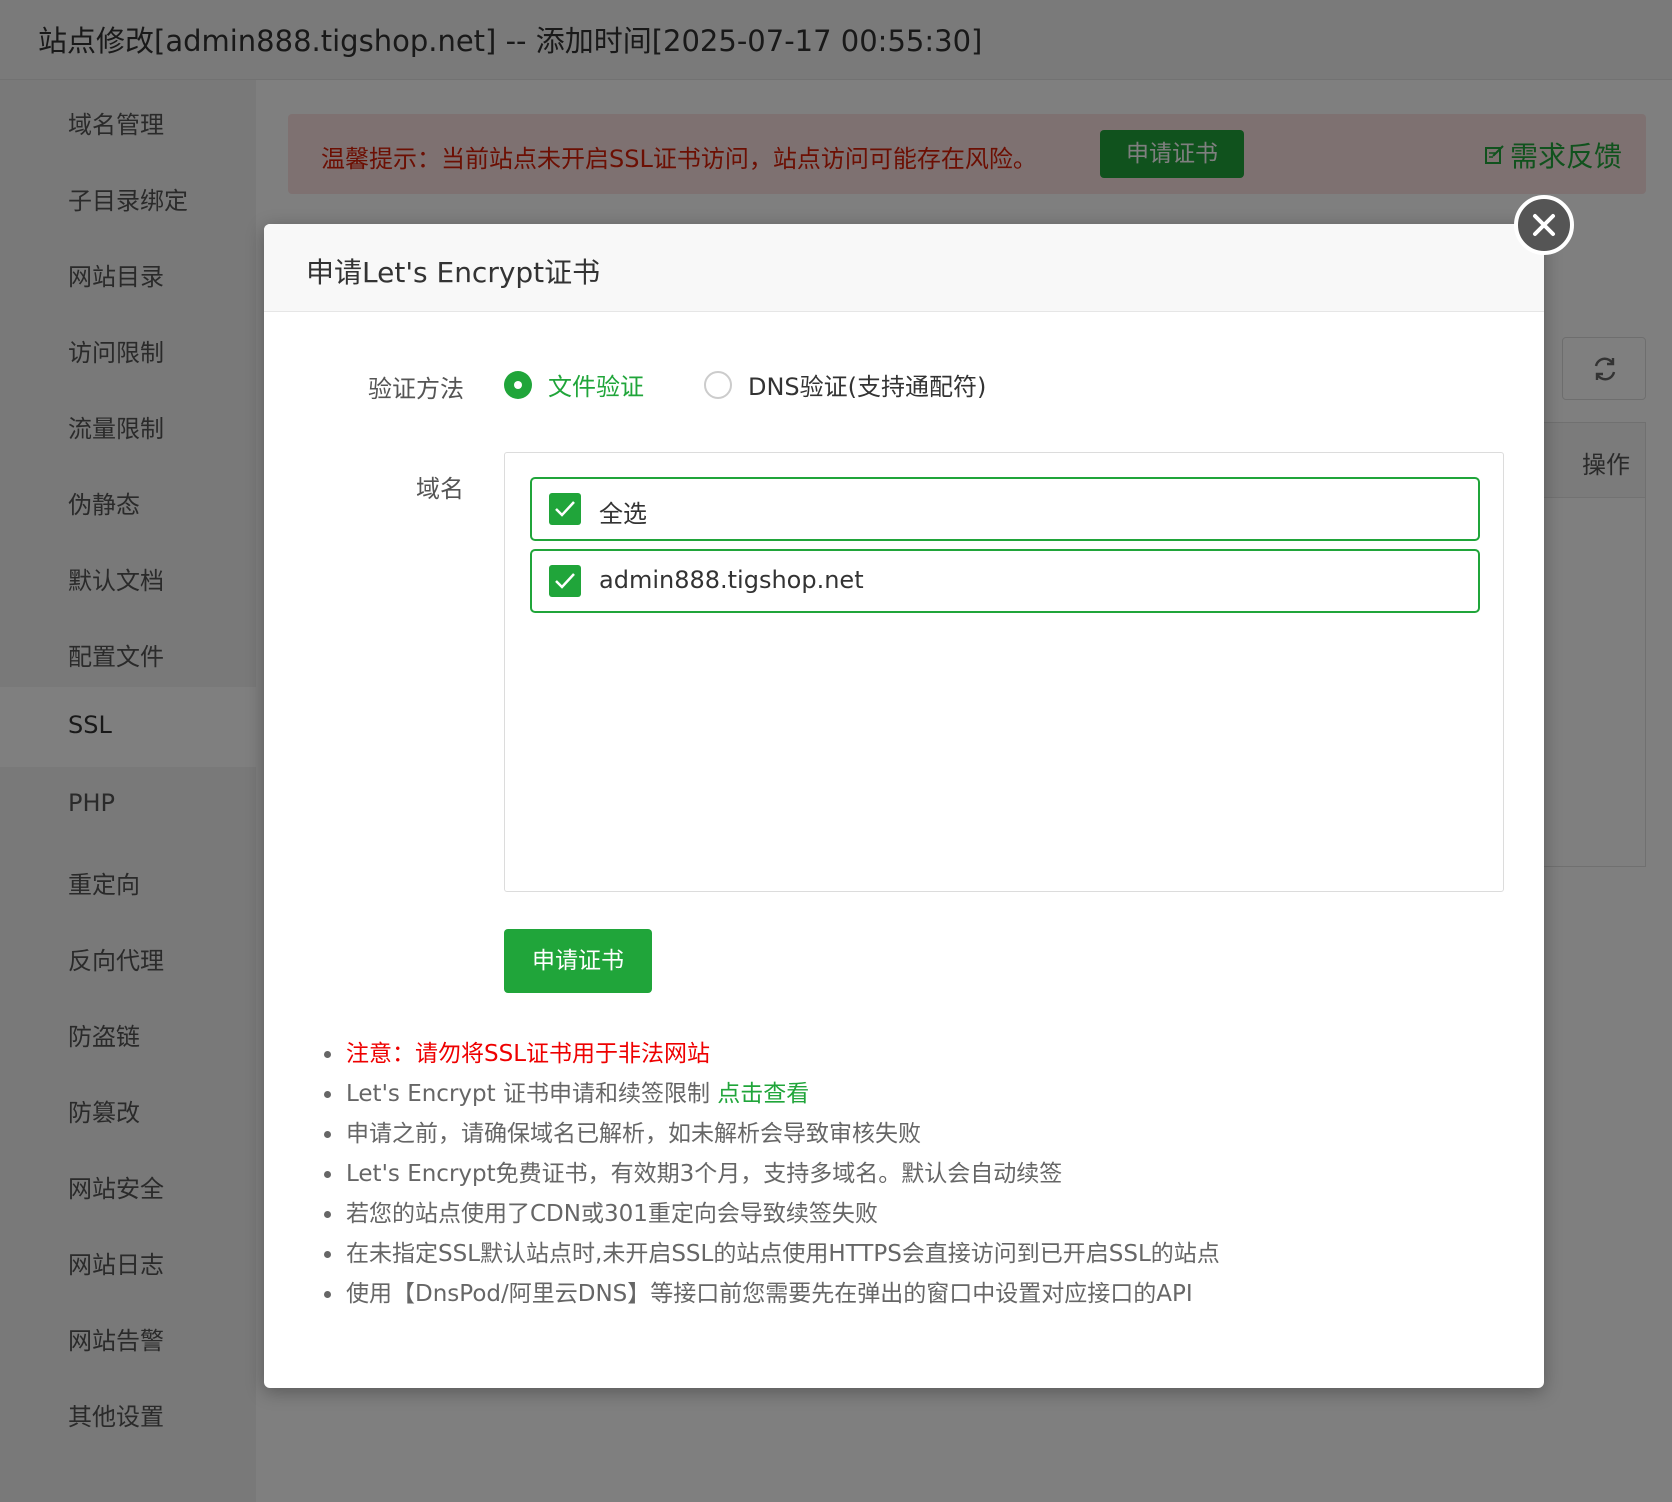 The image size is (1672, 1502). What do you see at coordinates (578, 961) in the screenshot?
I see `apply-cert-button: 申请证书` at bounding box center [578, 961].